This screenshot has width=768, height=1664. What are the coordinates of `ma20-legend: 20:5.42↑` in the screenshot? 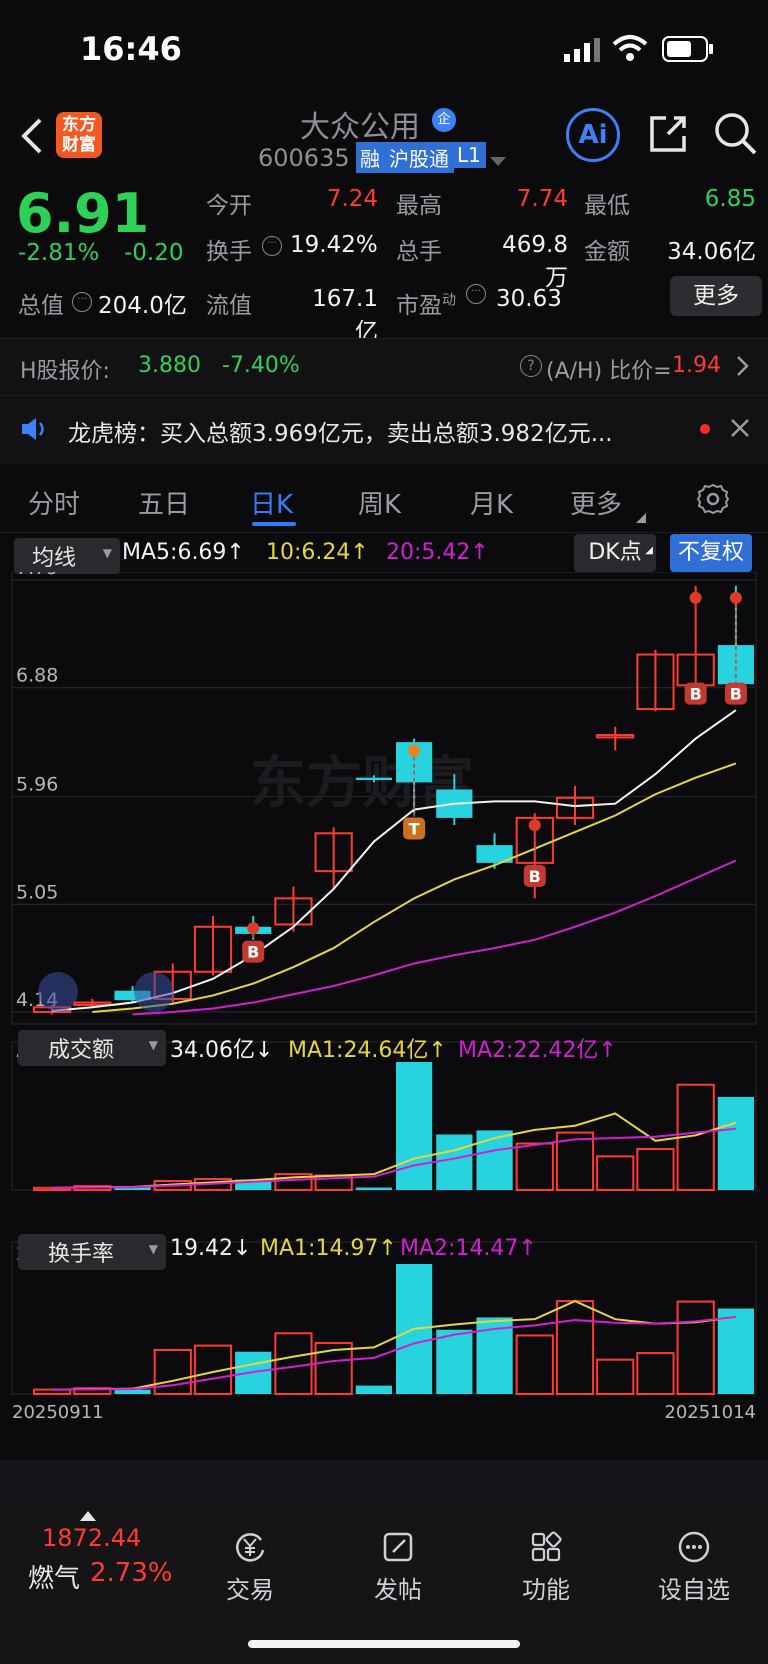 It's located at (437, 552).